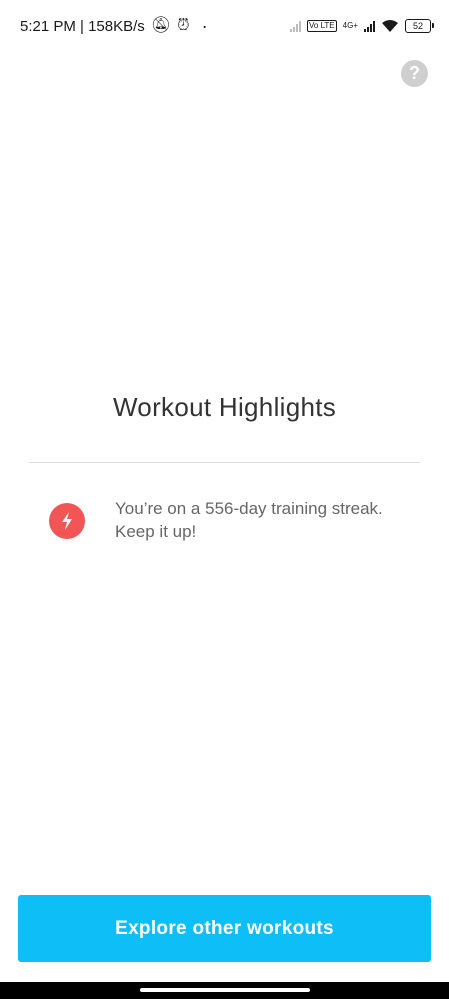  I want to click on page-title: Workout Highlights, so click(224, 407).